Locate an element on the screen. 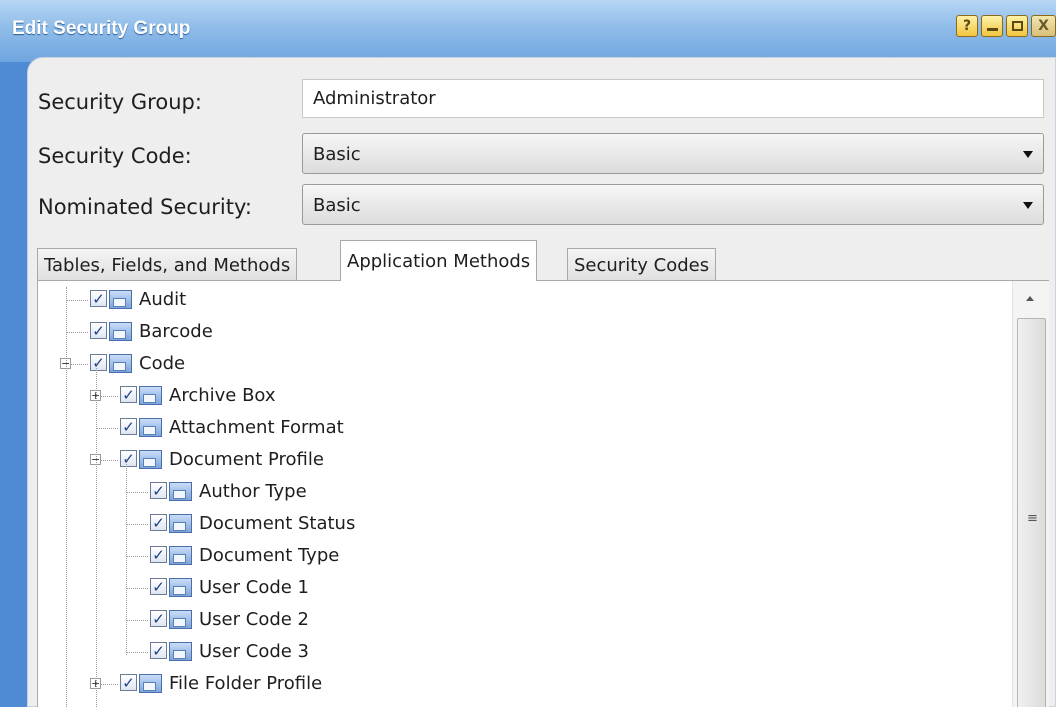 Image resolution: width=1056 pixels, height=707 pixels. title-bar: Edit Security Group ? X is located at coordinates (528, 31).